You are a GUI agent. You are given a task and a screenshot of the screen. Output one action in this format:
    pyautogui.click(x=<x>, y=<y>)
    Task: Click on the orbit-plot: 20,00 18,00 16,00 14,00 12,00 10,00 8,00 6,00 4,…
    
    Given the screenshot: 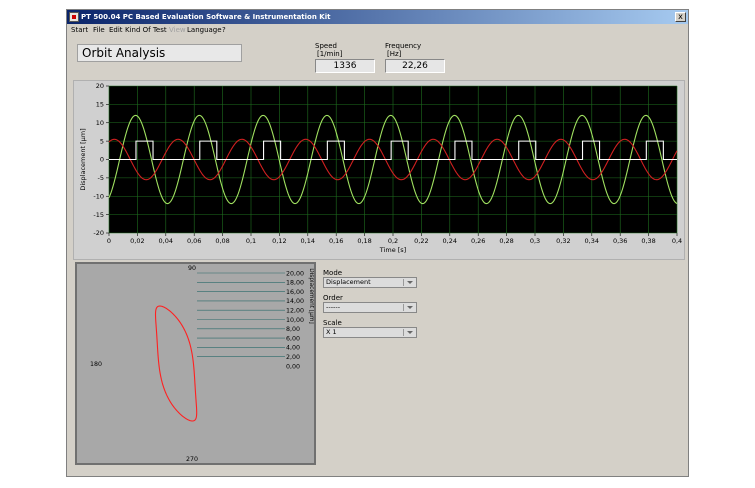 What is the action you would take?
    pyautogui.click(x=202, y=364)
    